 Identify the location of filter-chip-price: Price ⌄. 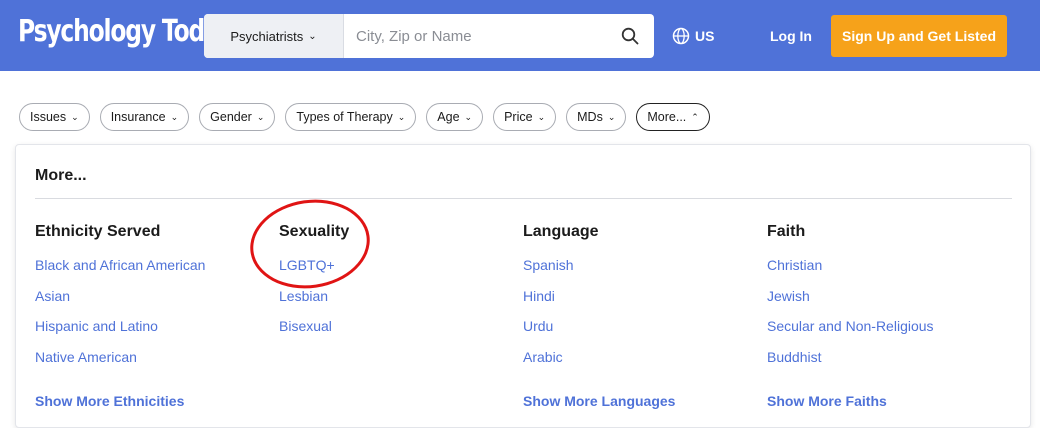
(525, 117).